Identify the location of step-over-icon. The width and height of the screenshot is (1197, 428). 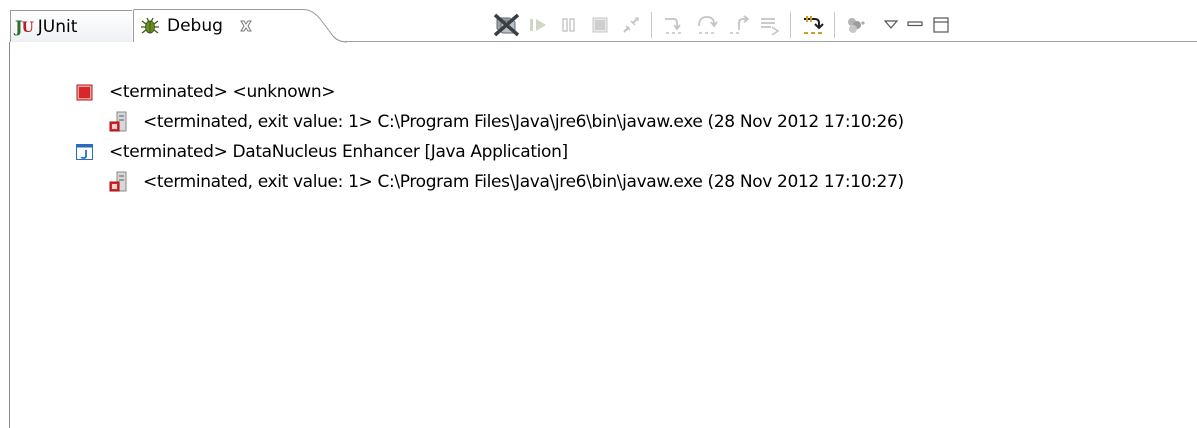
(708, 25).